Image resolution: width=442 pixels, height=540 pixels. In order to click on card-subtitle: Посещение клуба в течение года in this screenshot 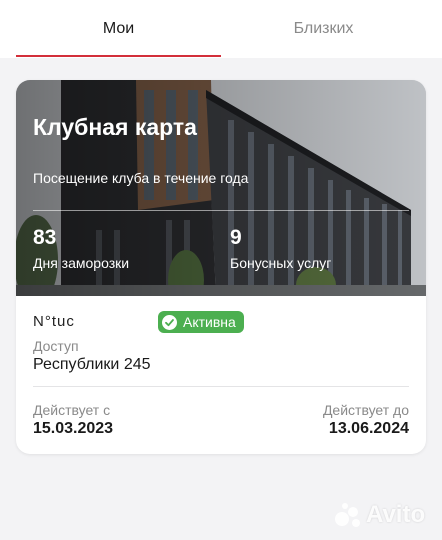, I will do `click(141, 178)`.